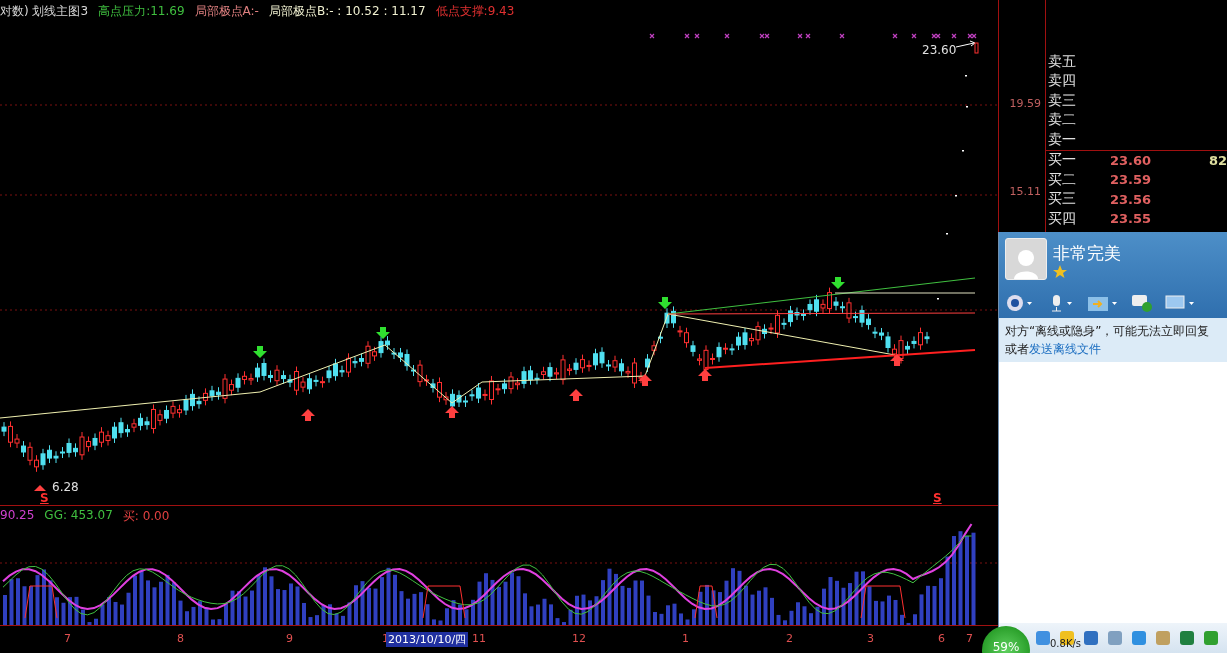  I want to click on order-price: 23.56, so click(1131, 199).